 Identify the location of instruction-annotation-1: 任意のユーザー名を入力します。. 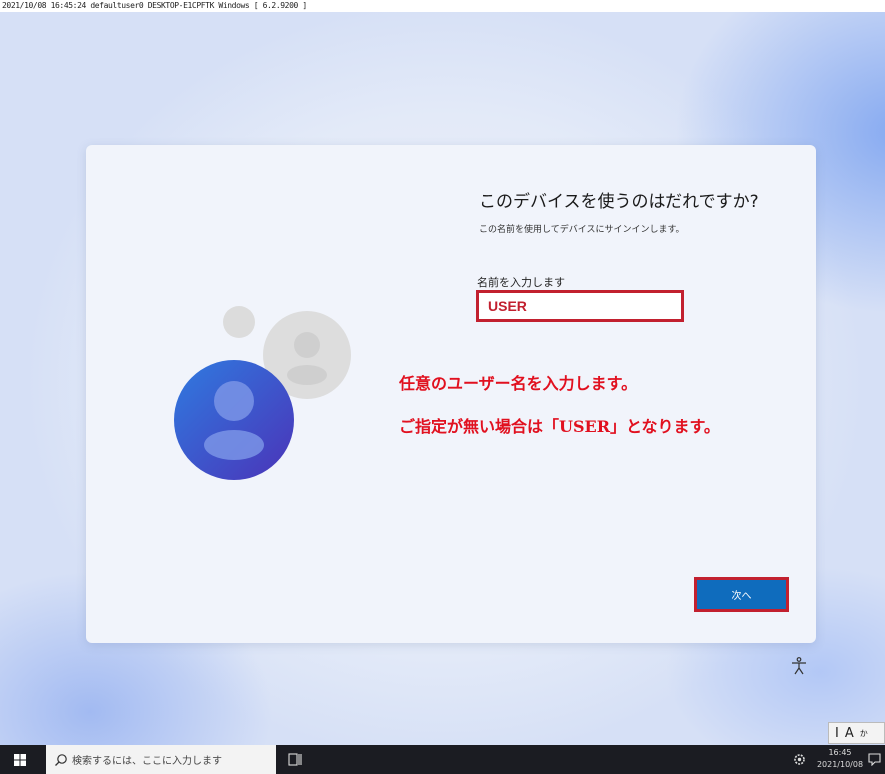
(518, 383).